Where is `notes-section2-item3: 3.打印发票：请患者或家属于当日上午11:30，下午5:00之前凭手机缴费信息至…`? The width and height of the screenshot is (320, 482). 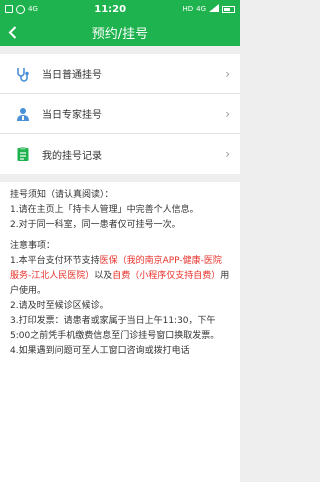
notes-section2-item3: 3.打印发票：请患者或家属于当日上午11:30，下午5:00之前凭手机缴费信息至… is located at coordinates (115, 328).